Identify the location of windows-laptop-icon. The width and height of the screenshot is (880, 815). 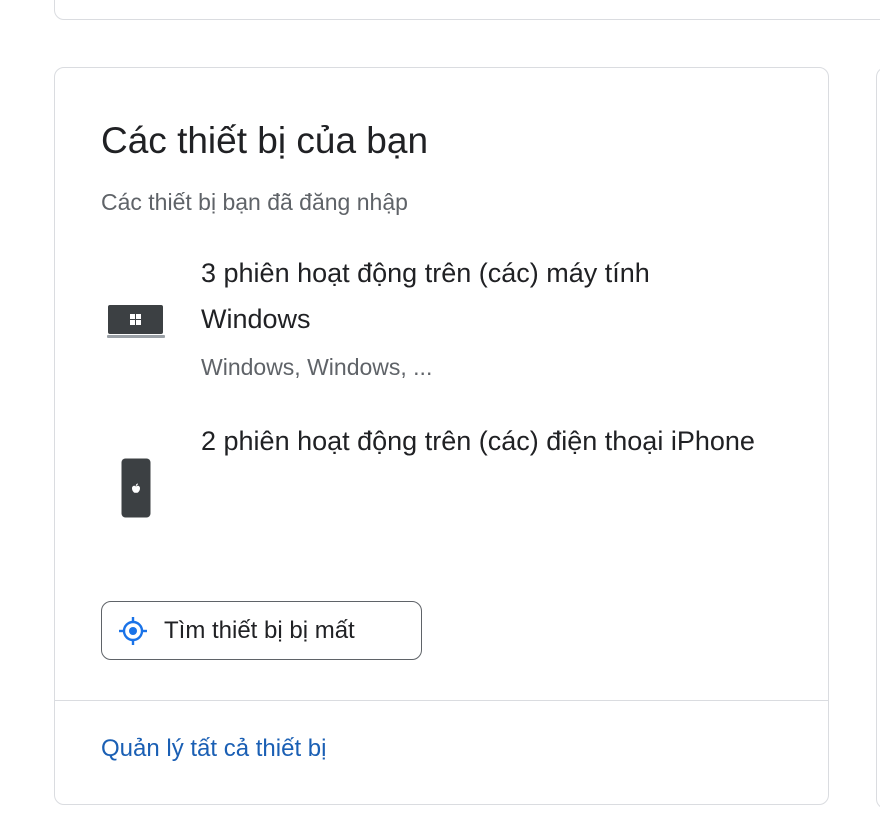
(136, 321).